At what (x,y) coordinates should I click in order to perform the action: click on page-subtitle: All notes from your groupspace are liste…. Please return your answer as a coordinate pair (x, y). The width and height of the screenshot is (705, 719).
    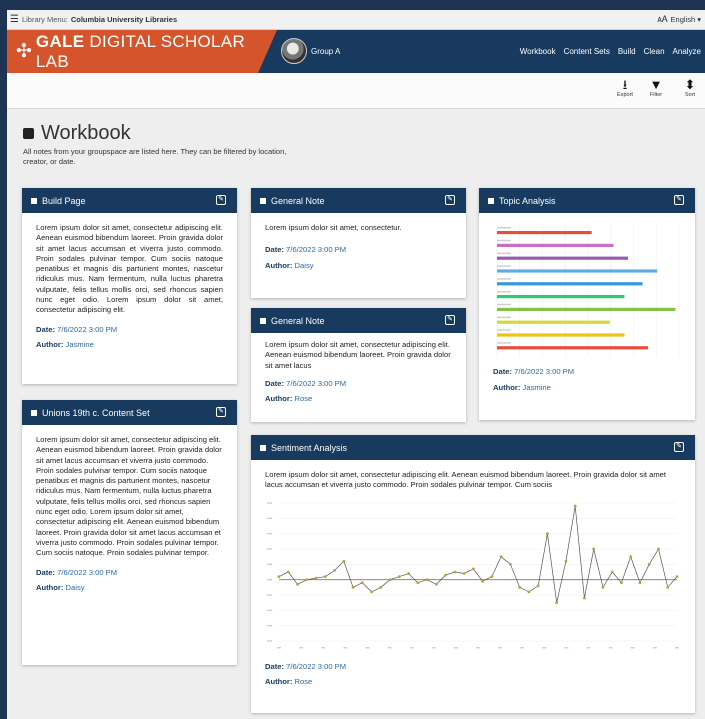
    Looking at the image, I should click on (155, 156).